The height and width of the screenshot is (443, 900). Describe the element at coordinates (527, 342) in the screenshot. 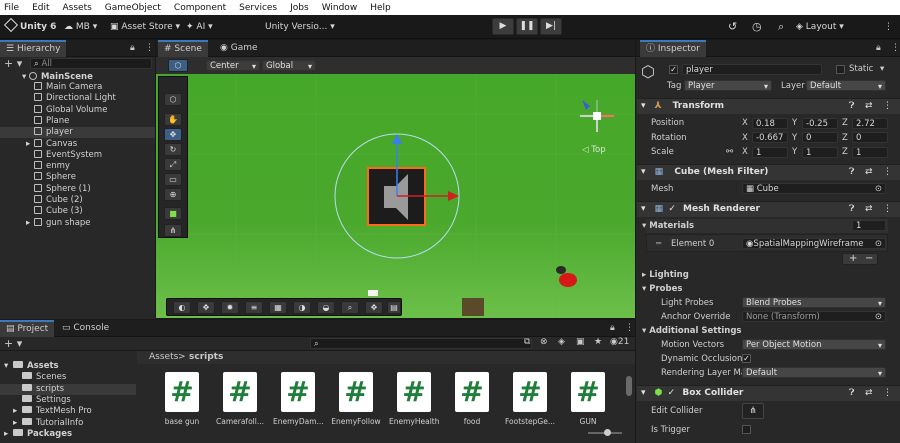

I see `filter-by-type-icon: ⧉` at that location.